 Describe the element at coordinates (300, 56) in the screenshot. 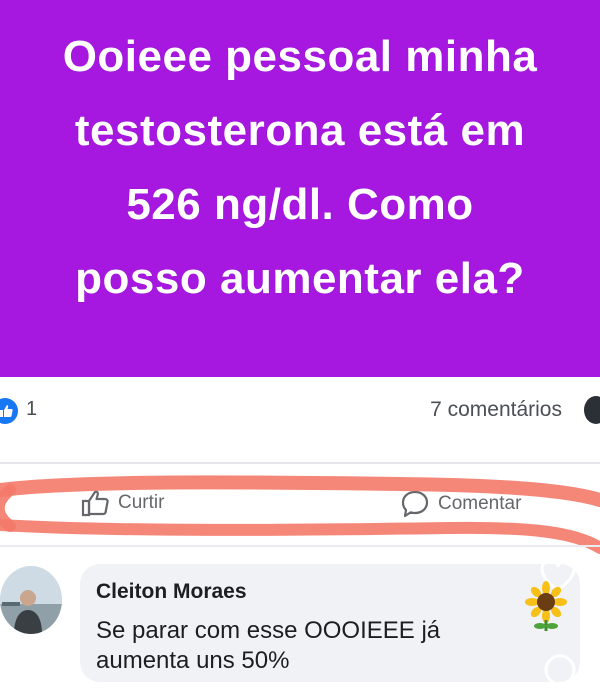

I see `post-line-1: Ooieee pessoal minha` at that location.